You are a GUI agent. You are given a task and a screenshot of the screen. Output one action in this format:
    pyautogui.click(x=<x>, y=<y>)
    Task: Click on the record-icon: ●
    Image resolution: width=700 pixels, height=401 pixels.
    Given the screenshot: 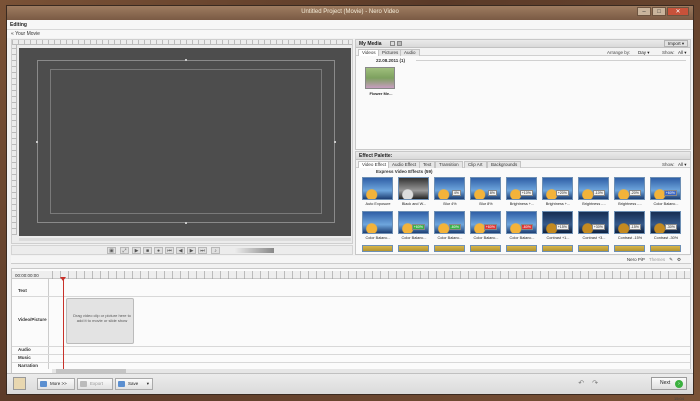 What is the action you would take?
    pyautogui.click(x=158, y=250)
    